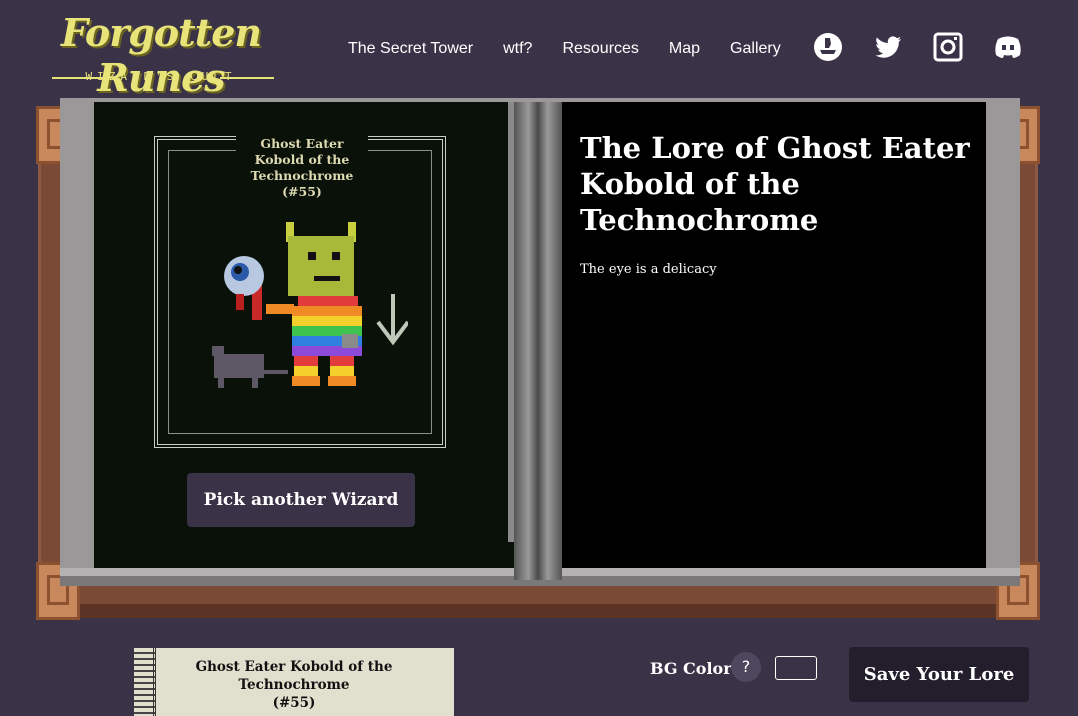 This screenshot has width=1078, height=716. Describe the element at coordinates (310, 305) in the screenshot. I see `wizard-portrait` at that location.